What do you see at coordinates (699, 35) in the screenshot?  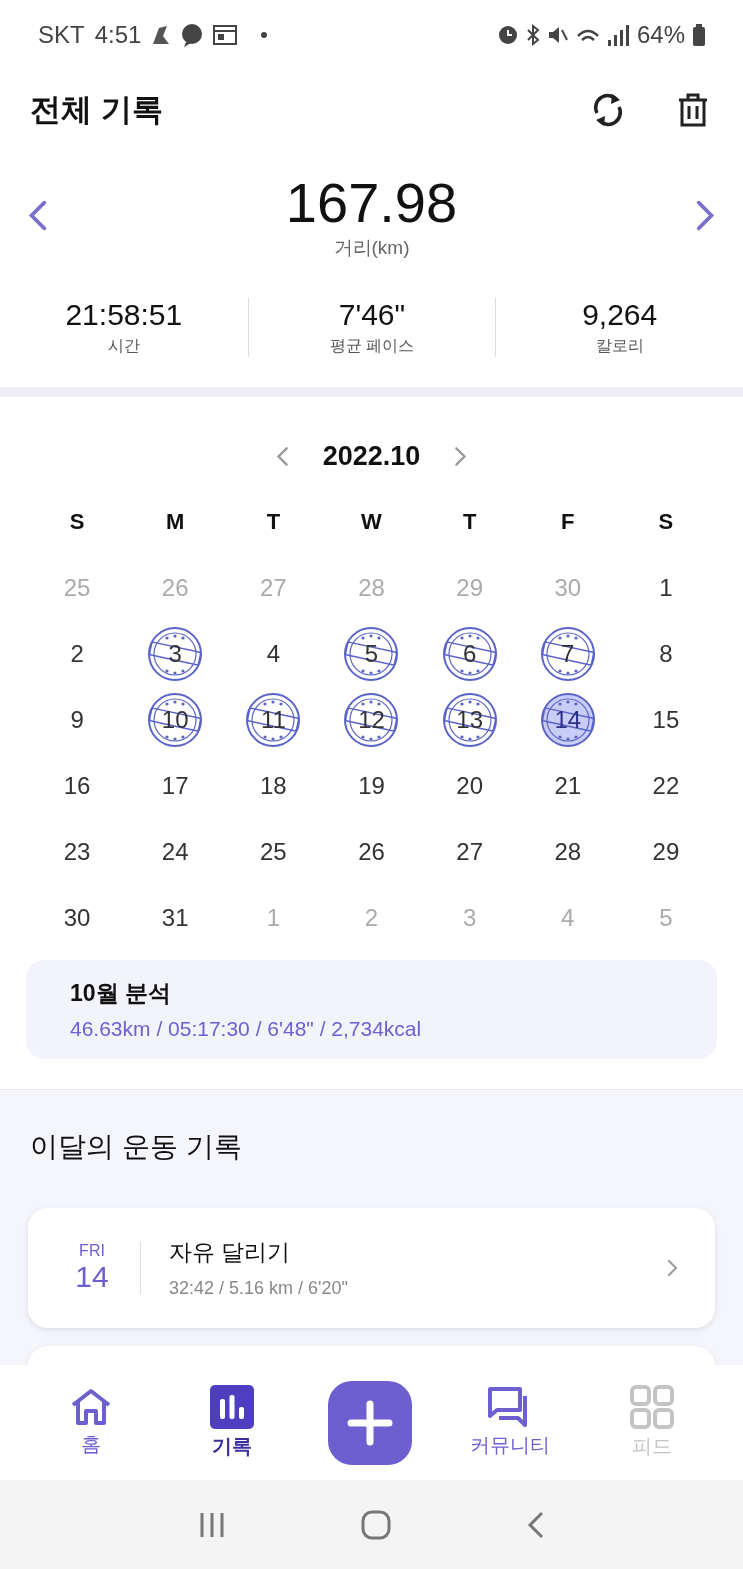 I see `battery-icon` at bounding box center [699, 35].